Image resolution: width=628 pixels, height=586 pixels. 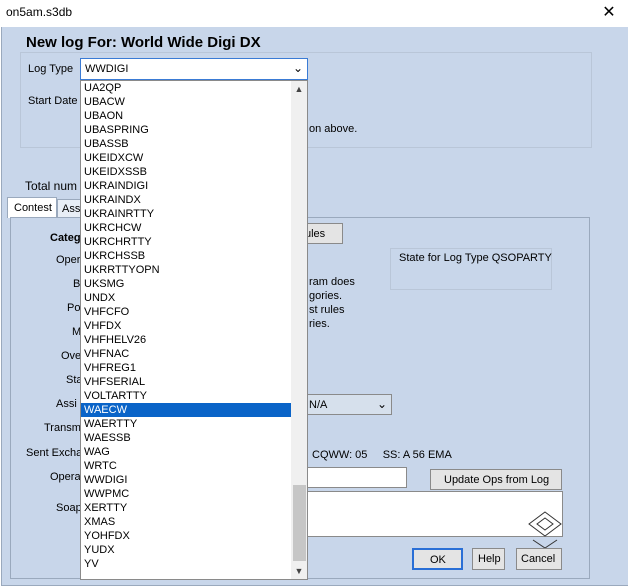 I want to click on window-title: on5am.s3db, so click(x=39, y=12).